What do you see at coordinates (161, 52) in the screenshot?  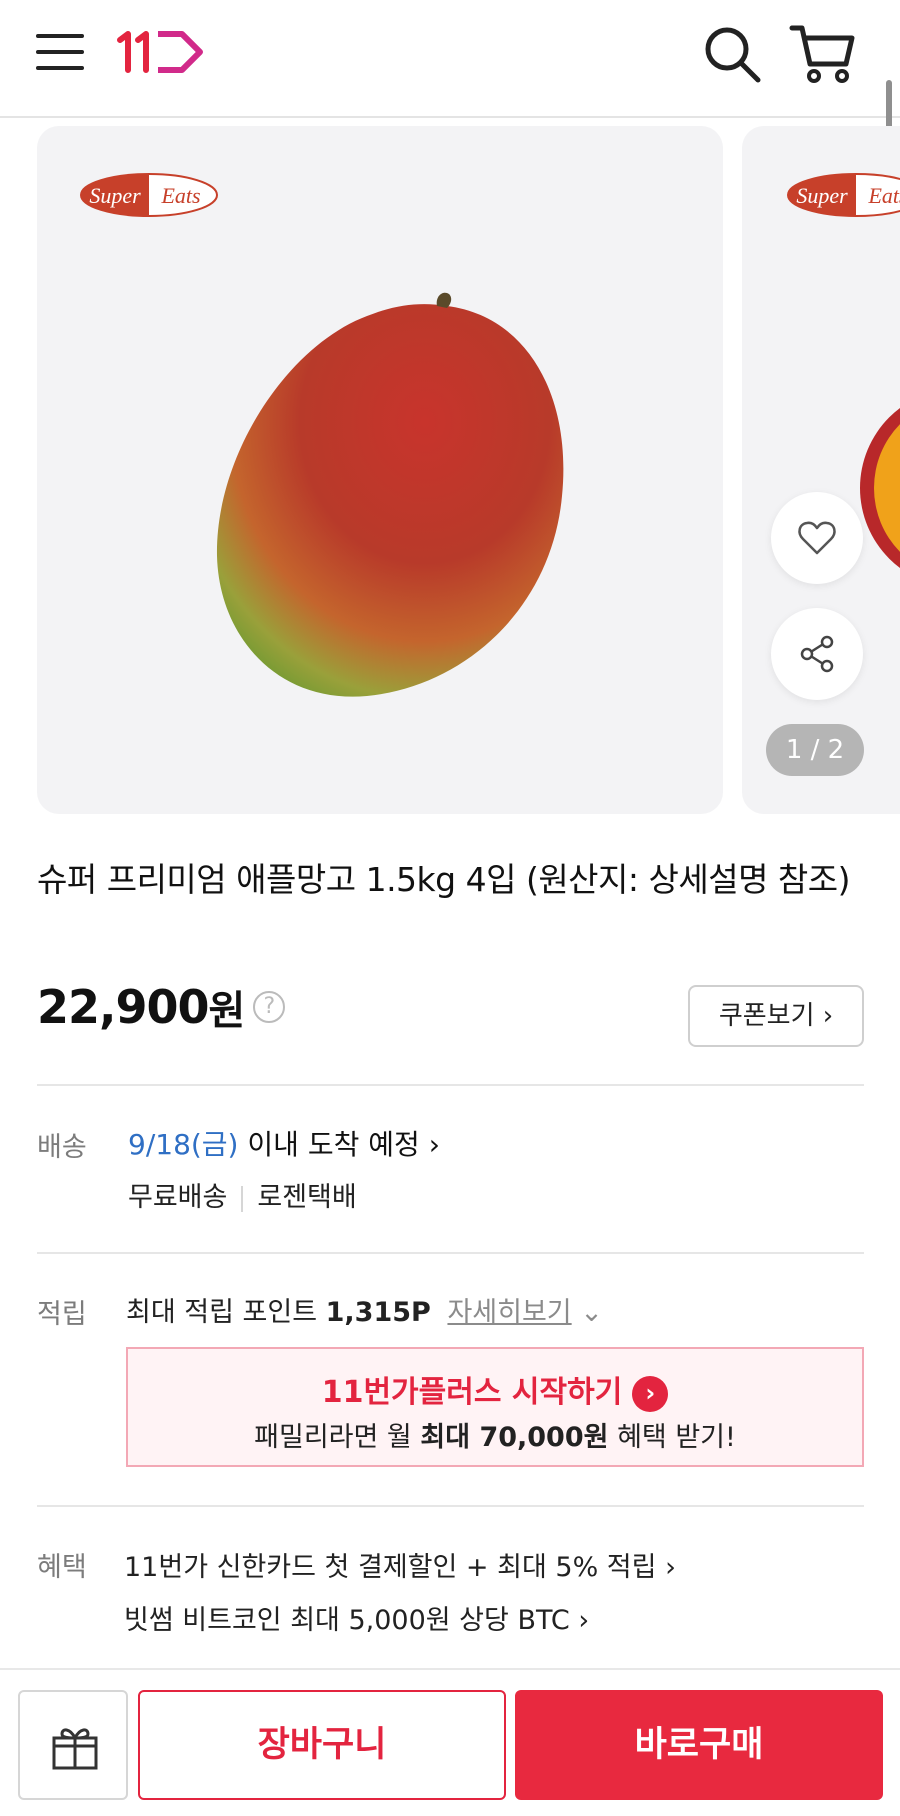 I see `eleven-street-logo` at bounding box center [161, 52].